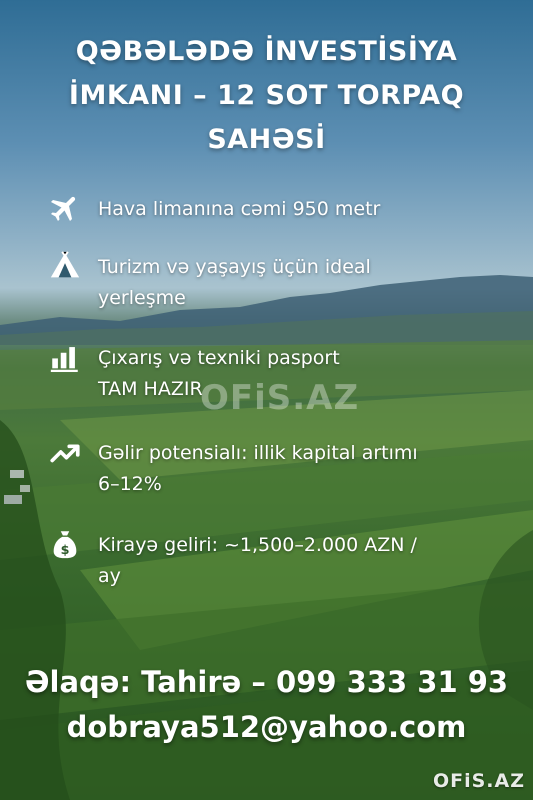 The height and width of the screenshot is (800, 533). What do you see at coordinates (478, 781) in the screenshot?
I see `site-logo: OFiS.AZ` at bounding box center [478, 781].